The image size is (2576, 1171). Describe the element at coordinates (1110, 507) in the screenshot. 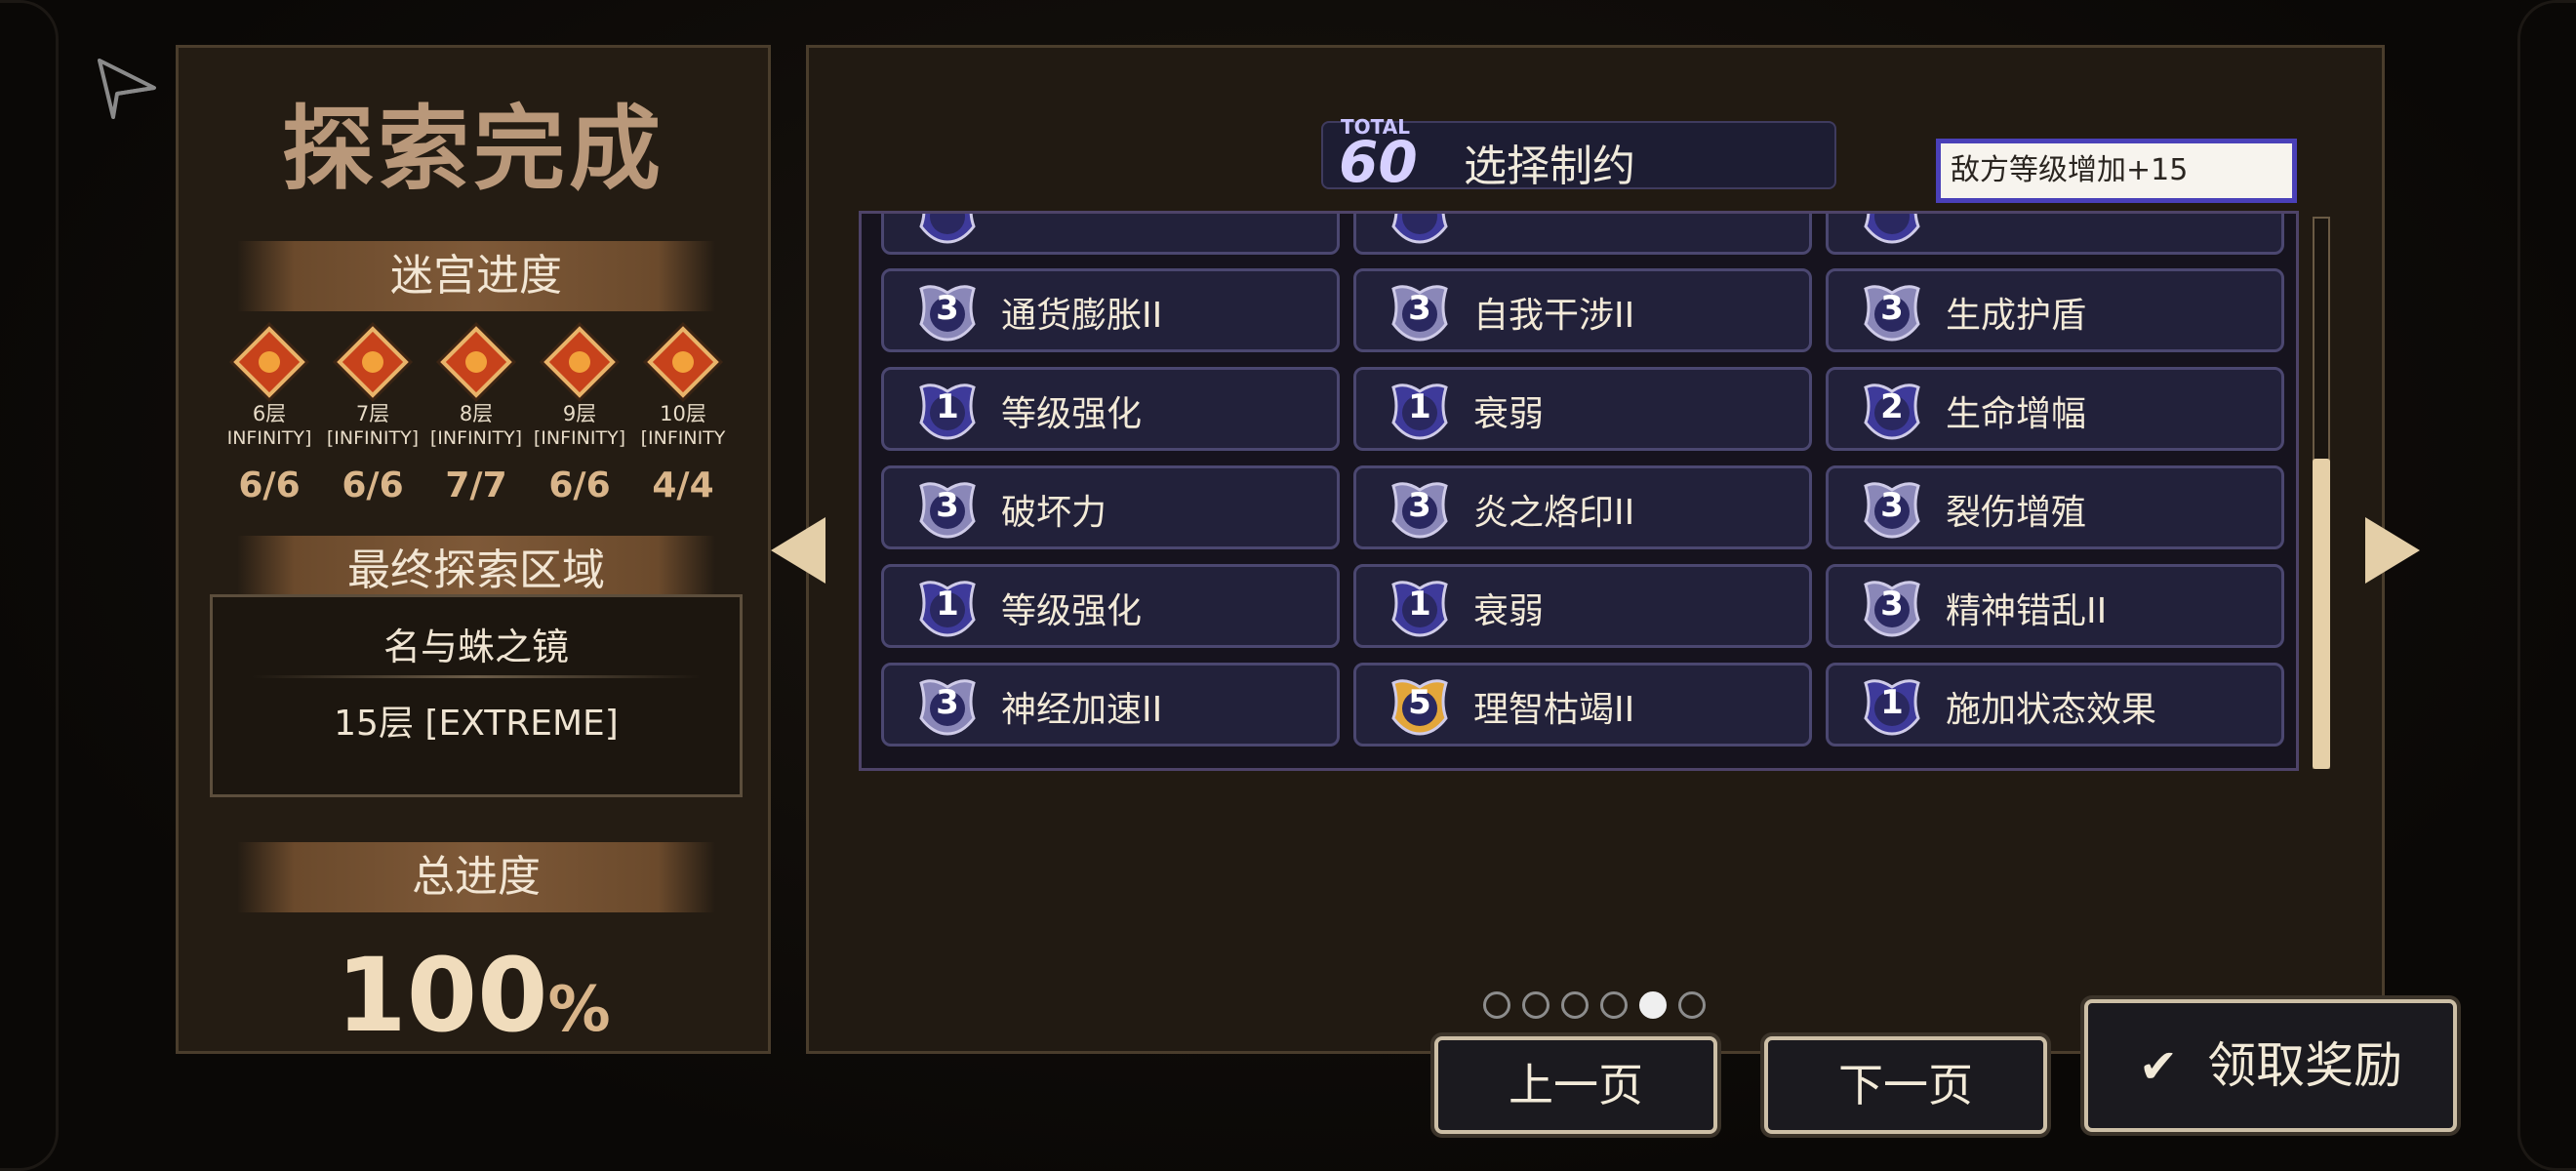

I see `restriction-cell: 3 破坏力` at that location.